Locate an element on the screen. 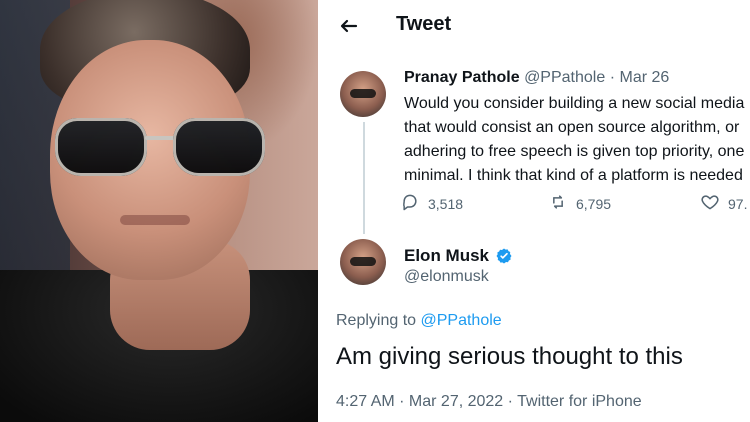 The image size is (750, 422). replying-to: Replying to @PPathole is located at coordinates (419, 321).